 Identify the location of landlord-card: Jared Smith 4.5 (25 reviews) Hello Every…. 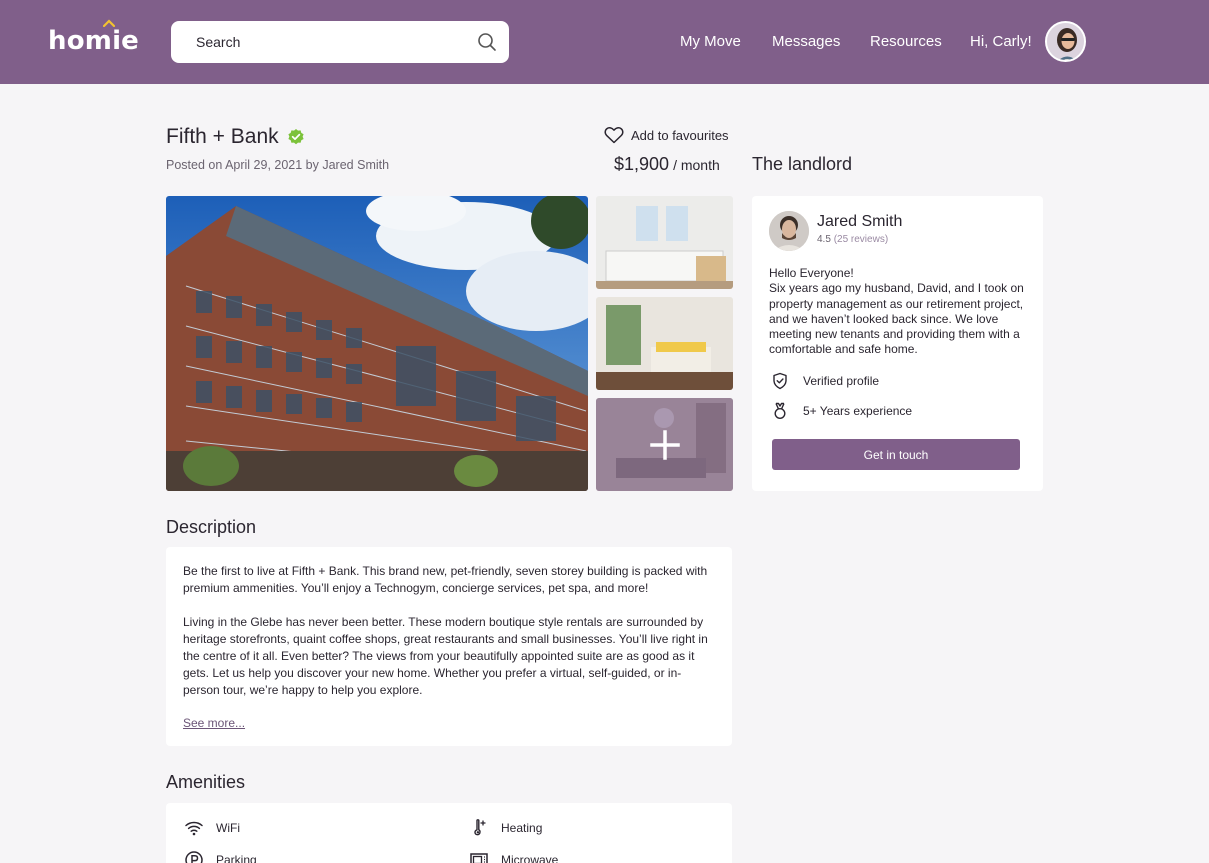
(897, 343).